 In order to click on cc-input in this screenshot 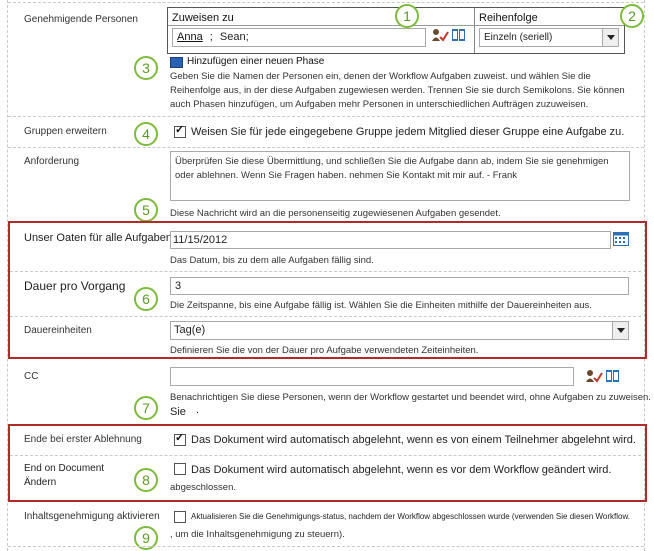, I will do `click(372, 376)`.